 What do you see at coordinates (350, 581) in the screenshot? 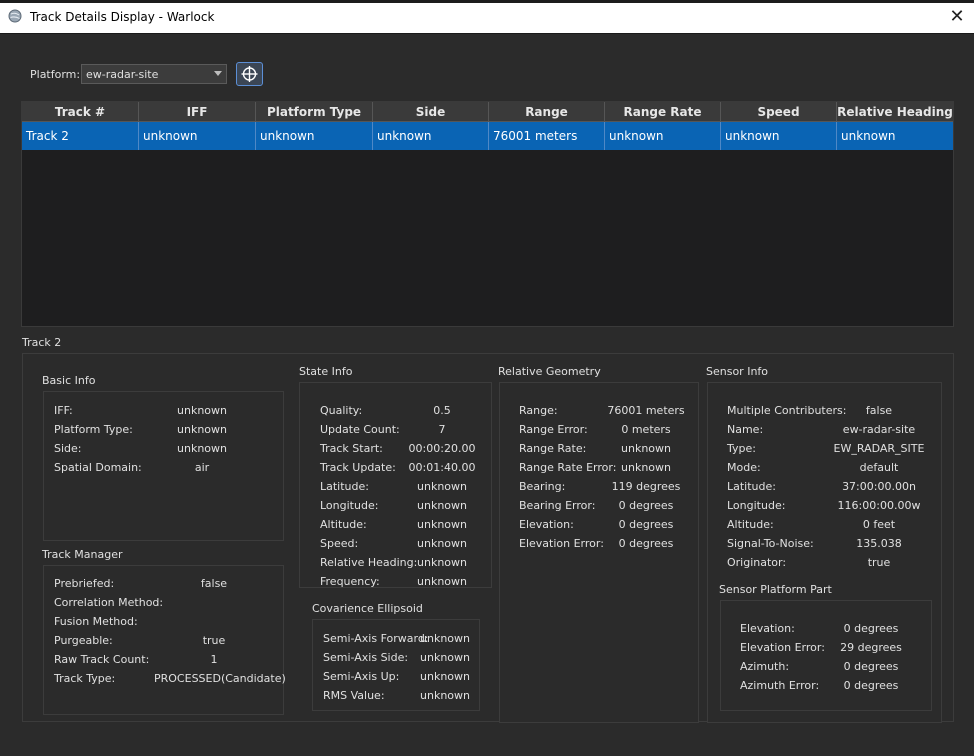
I see `field-label: Frequency:` at bounding box center [350, 581].